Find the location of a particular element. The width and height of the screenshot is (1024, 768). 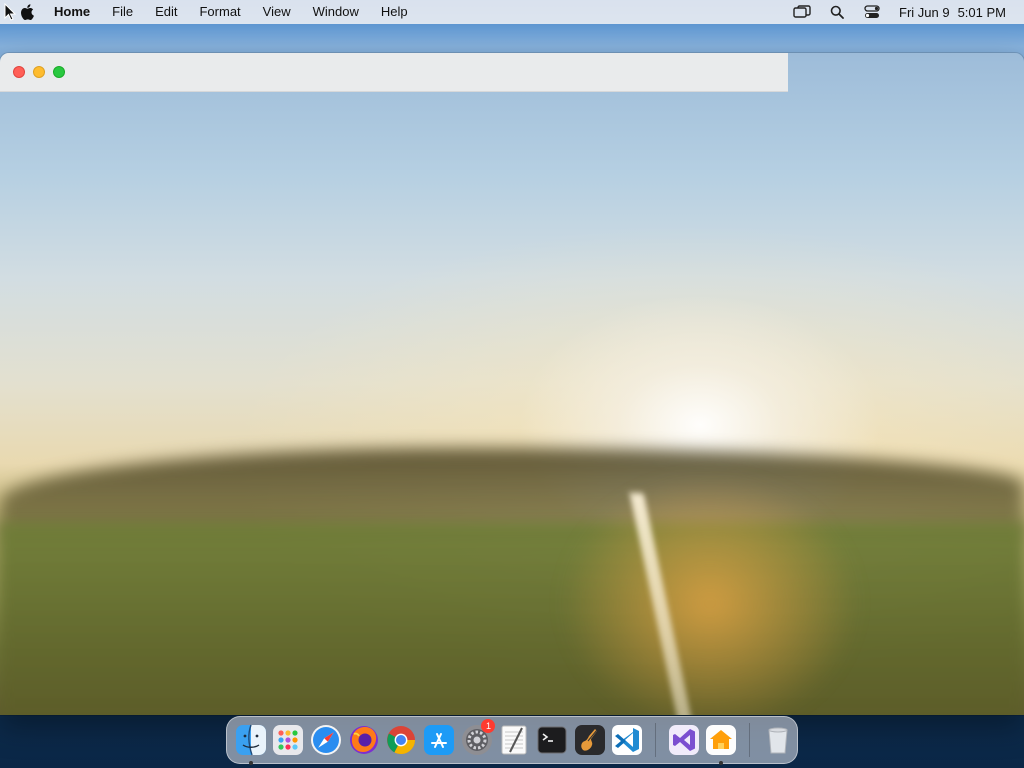

control-center-icon is located at coordinates (872, 12).